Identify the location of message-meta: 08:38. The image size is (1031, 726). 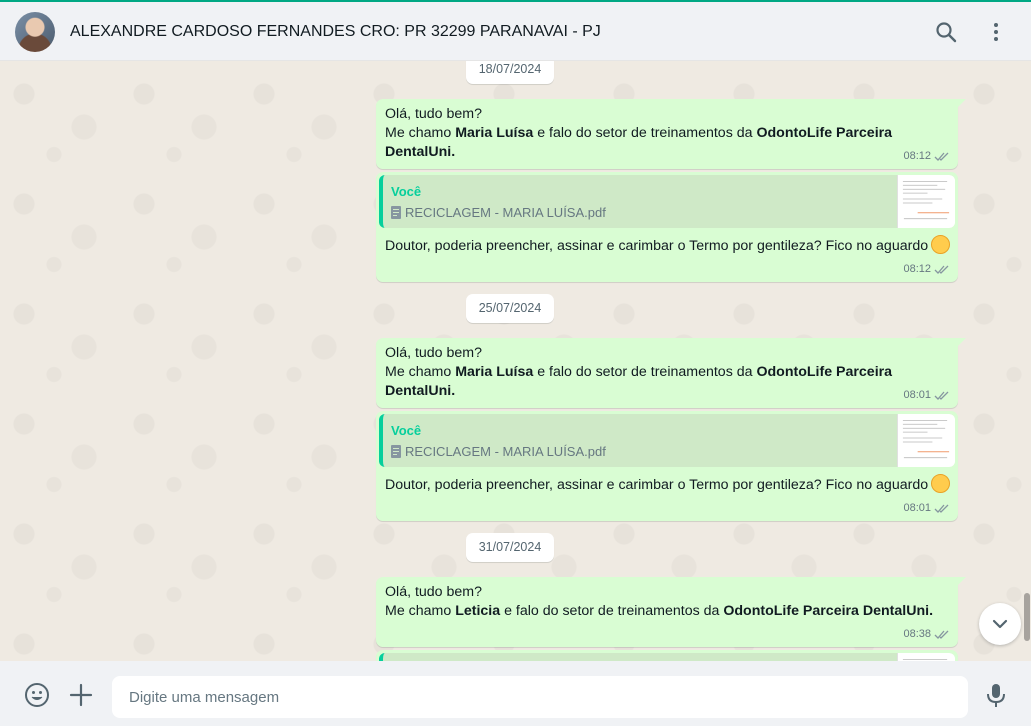
(926, 634).